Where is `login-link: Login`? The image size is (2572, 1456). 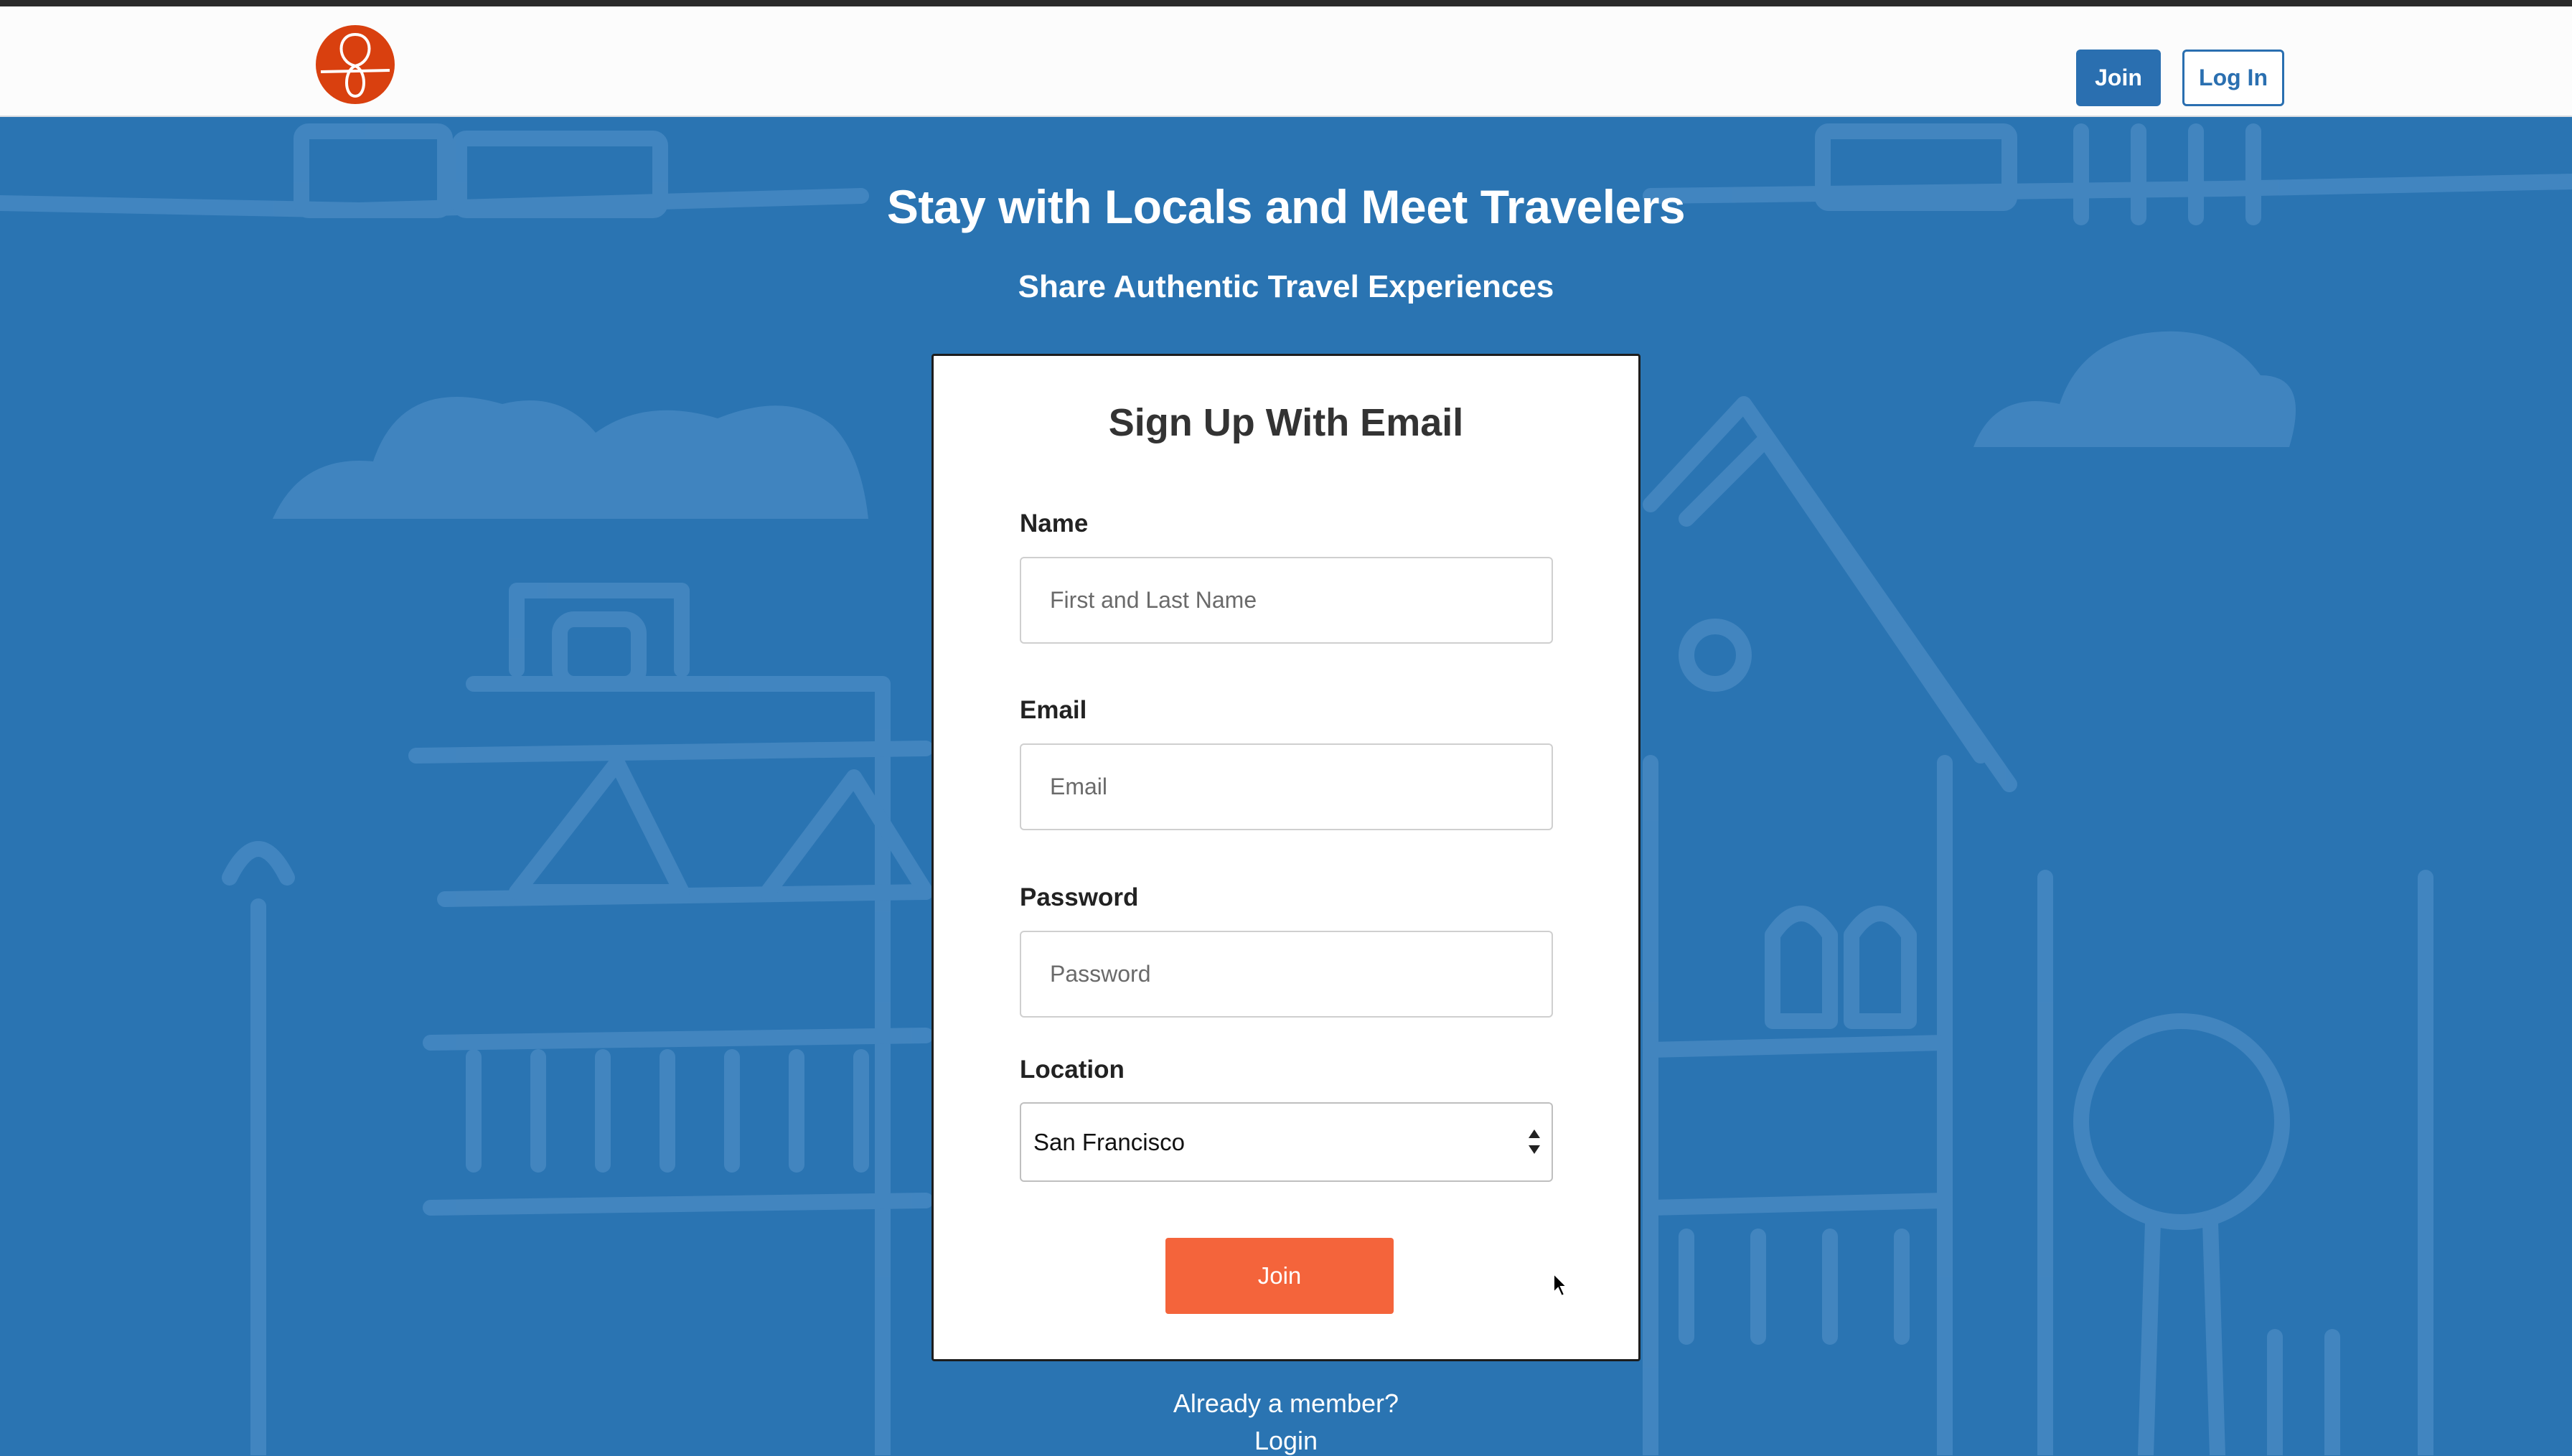 login-link: Login is located at coordinates (1286, 1441).